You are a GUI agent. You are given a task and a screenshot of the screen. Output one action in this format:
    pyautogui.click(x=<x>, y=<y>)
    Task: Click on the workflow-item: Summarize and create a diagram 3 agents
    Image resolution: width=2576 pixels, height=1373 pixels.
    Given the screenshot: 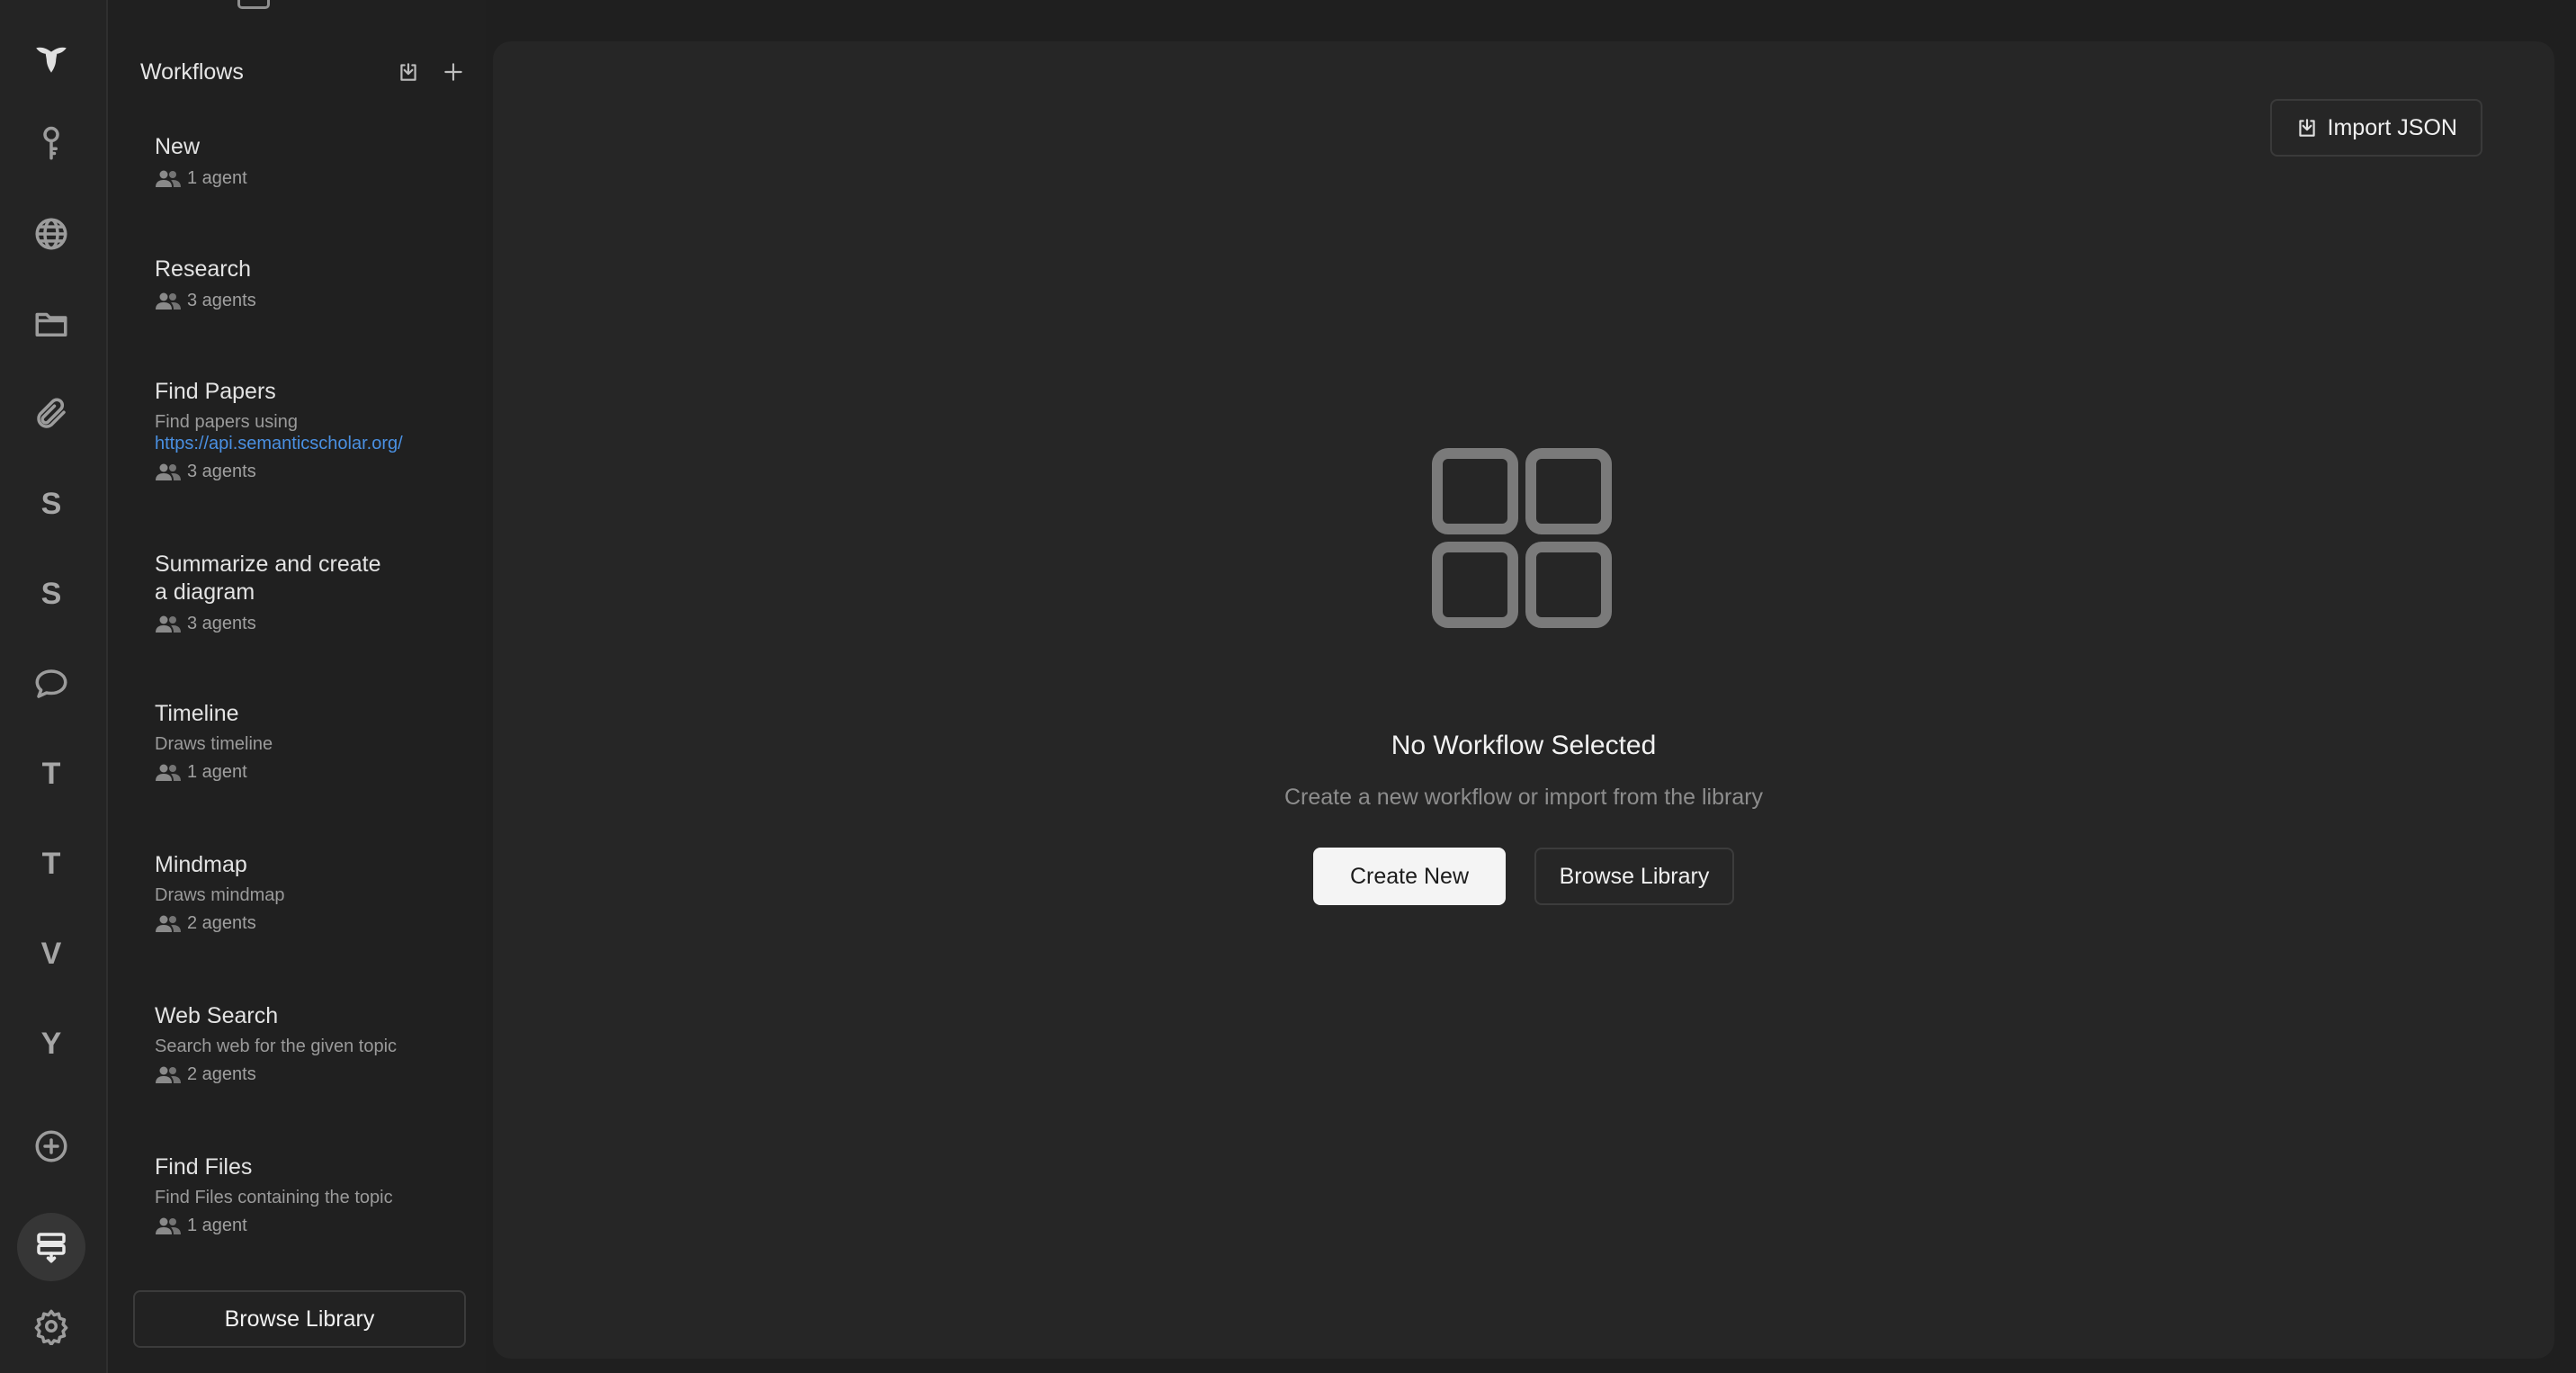 What is the action you would take?
    pyautogui.click(x=317, y=592)
    